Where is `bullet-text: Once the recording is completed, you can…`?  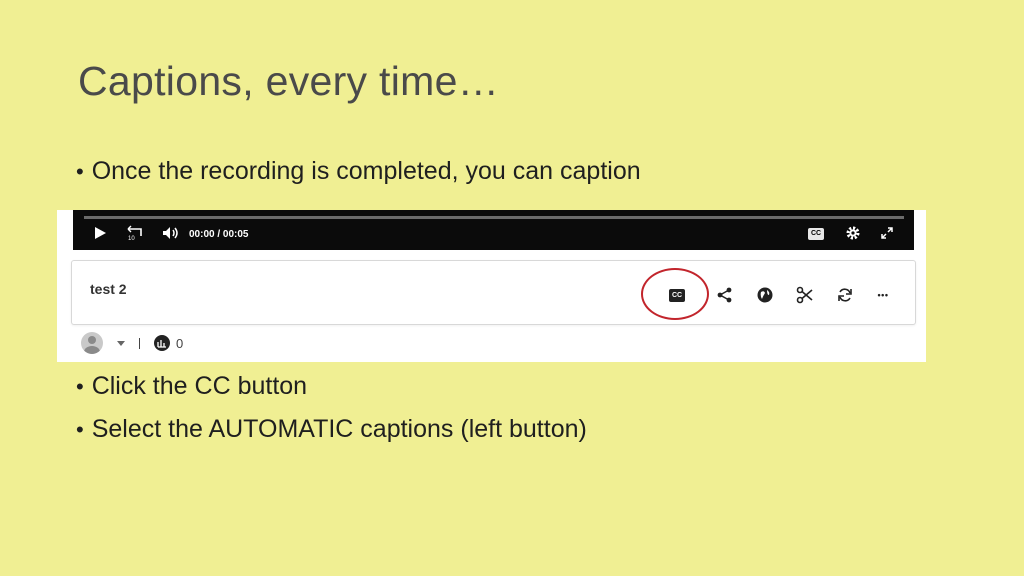
bullet-text: Once the recording is completed, you can… is located at coordinates (366, 171).